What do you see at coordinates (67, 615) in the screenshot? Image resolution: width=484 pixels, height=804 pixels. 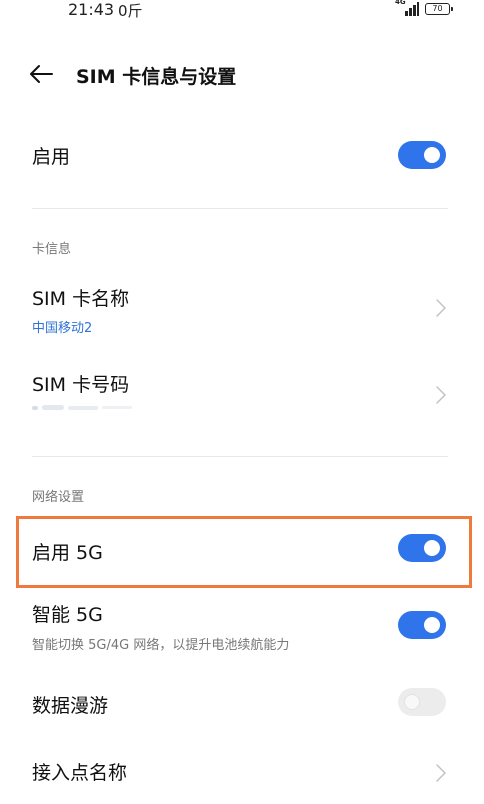 I see `smart-5g-label: 智能 5G` at bounding box center [67, 615].